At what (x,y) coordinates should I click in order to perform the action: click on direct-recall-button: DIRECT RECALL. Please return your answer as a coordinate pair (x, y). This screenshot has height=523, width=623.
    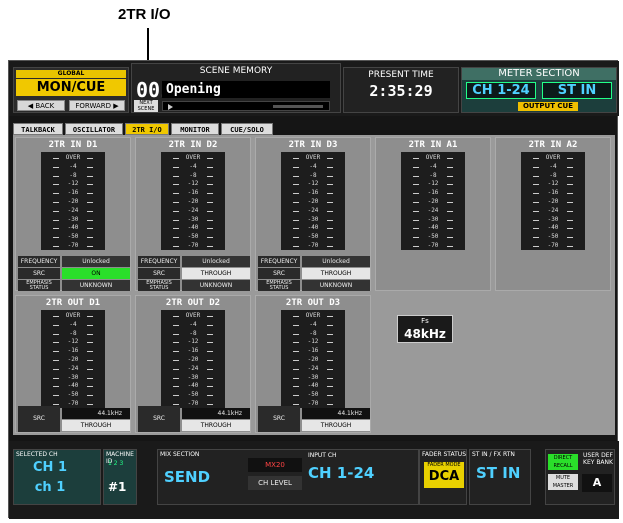
    Looking at the image, I should click on (563, 462).